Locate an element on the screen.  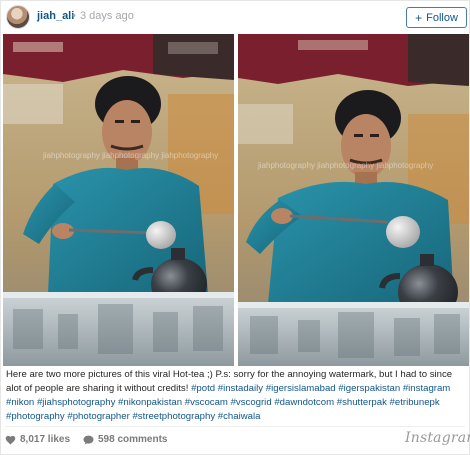
avatar is located at coordinates (18, 17).